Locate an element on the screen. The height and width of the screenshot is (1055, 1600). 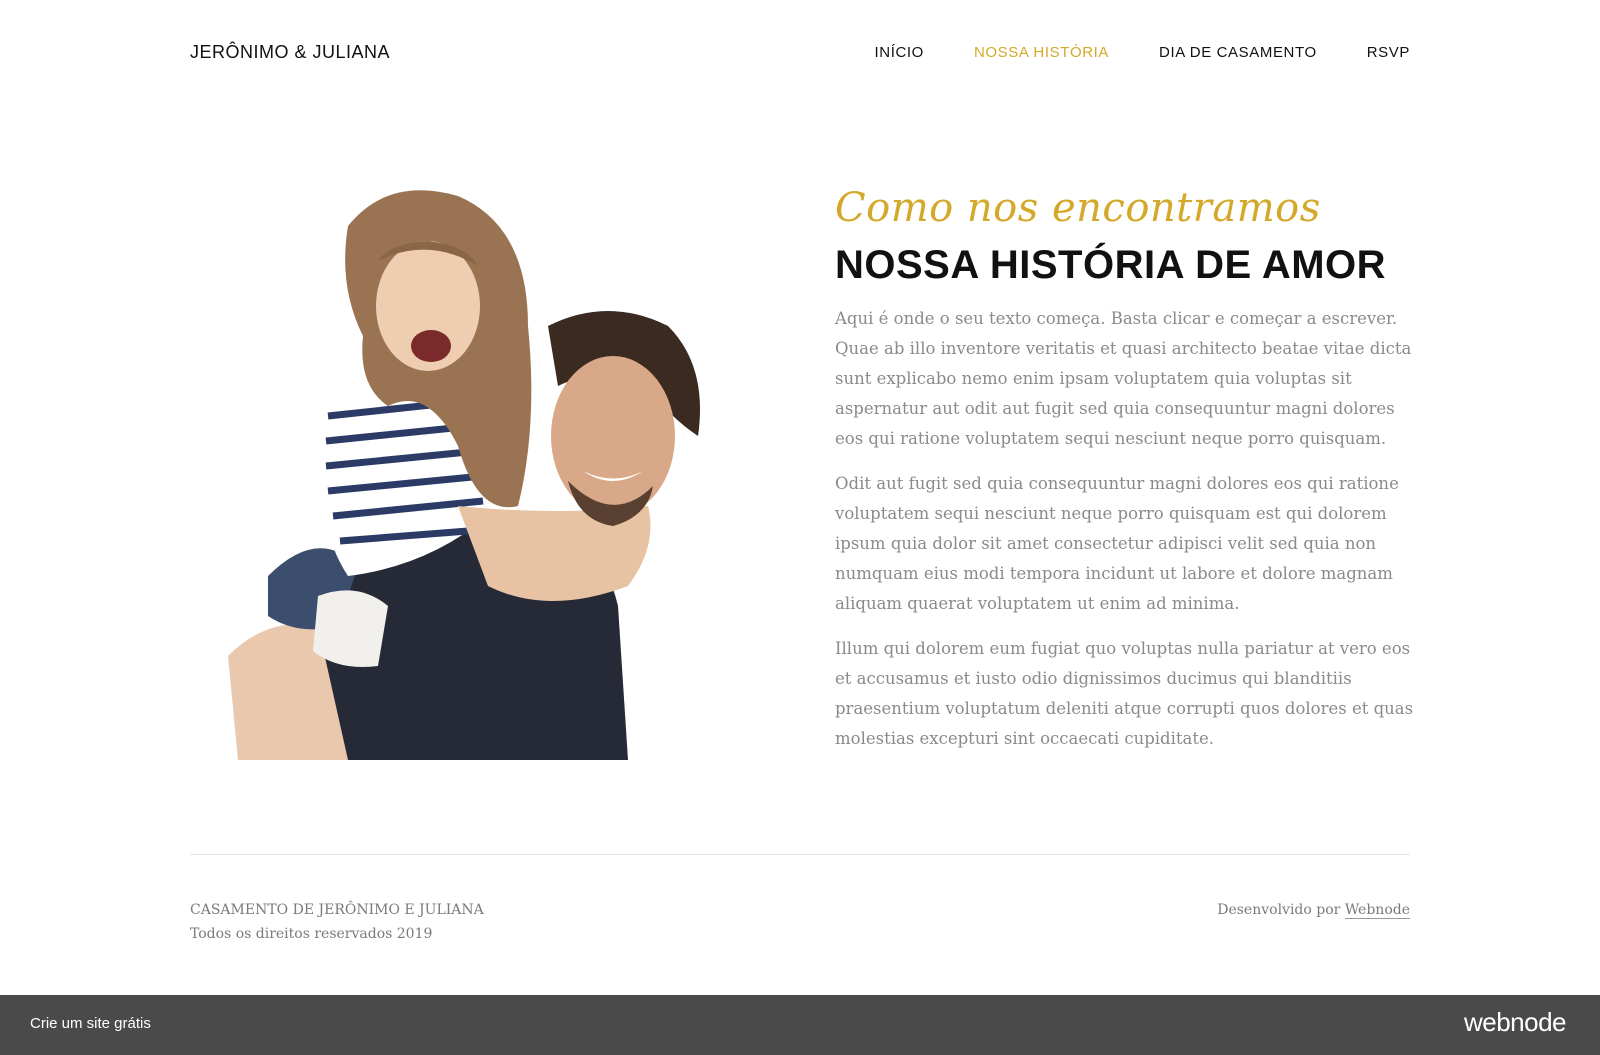
nav-item-rsvp: RSVP is located at coordinates (1388, 52).